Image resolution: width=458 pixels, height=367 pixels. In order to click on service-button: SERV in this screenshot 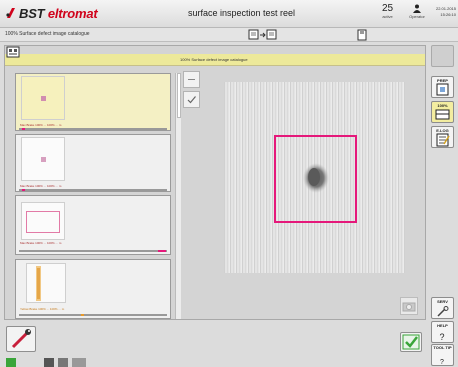, I will do `click(442, 308)`.